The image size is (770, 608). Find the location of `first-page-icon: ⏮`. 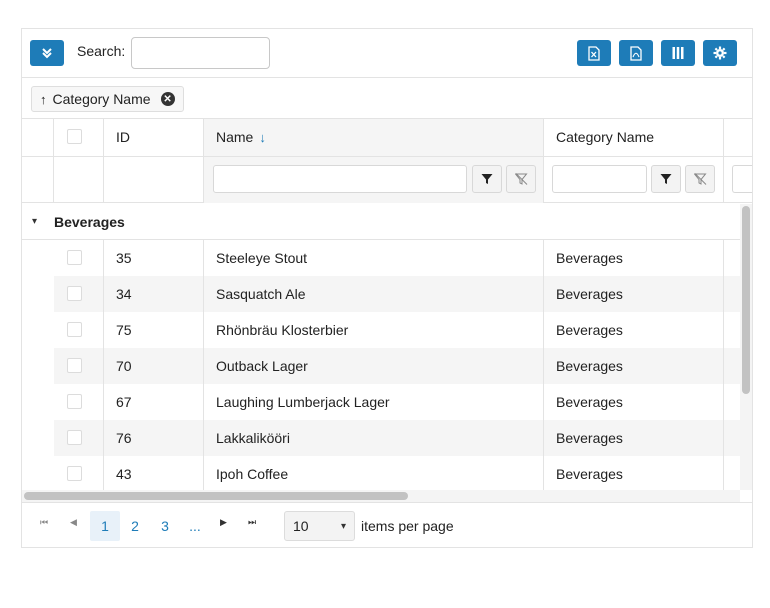

first-page-icon: ⏮ is located at coordinates (44, 522).